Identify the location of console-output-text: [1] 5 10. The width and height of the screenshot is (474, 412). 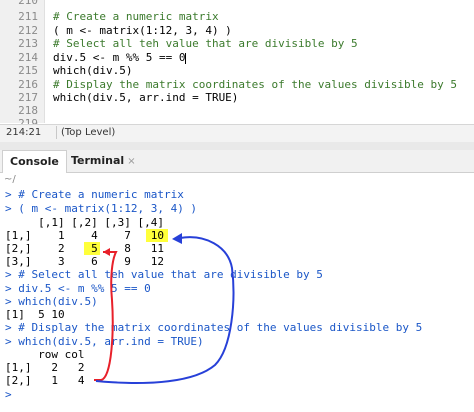
(35, 314).